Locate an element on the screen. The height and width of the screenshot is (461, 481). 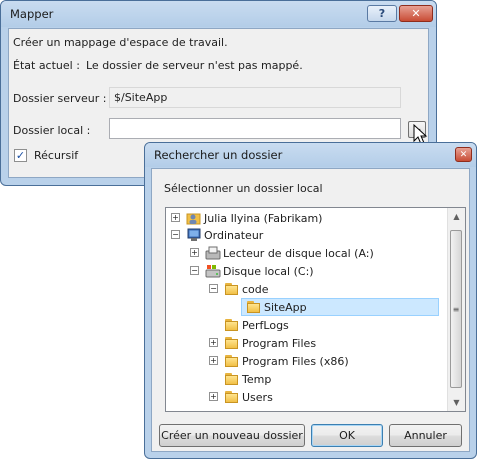
floppy-drive-icon is located at coordinates (213, 253).